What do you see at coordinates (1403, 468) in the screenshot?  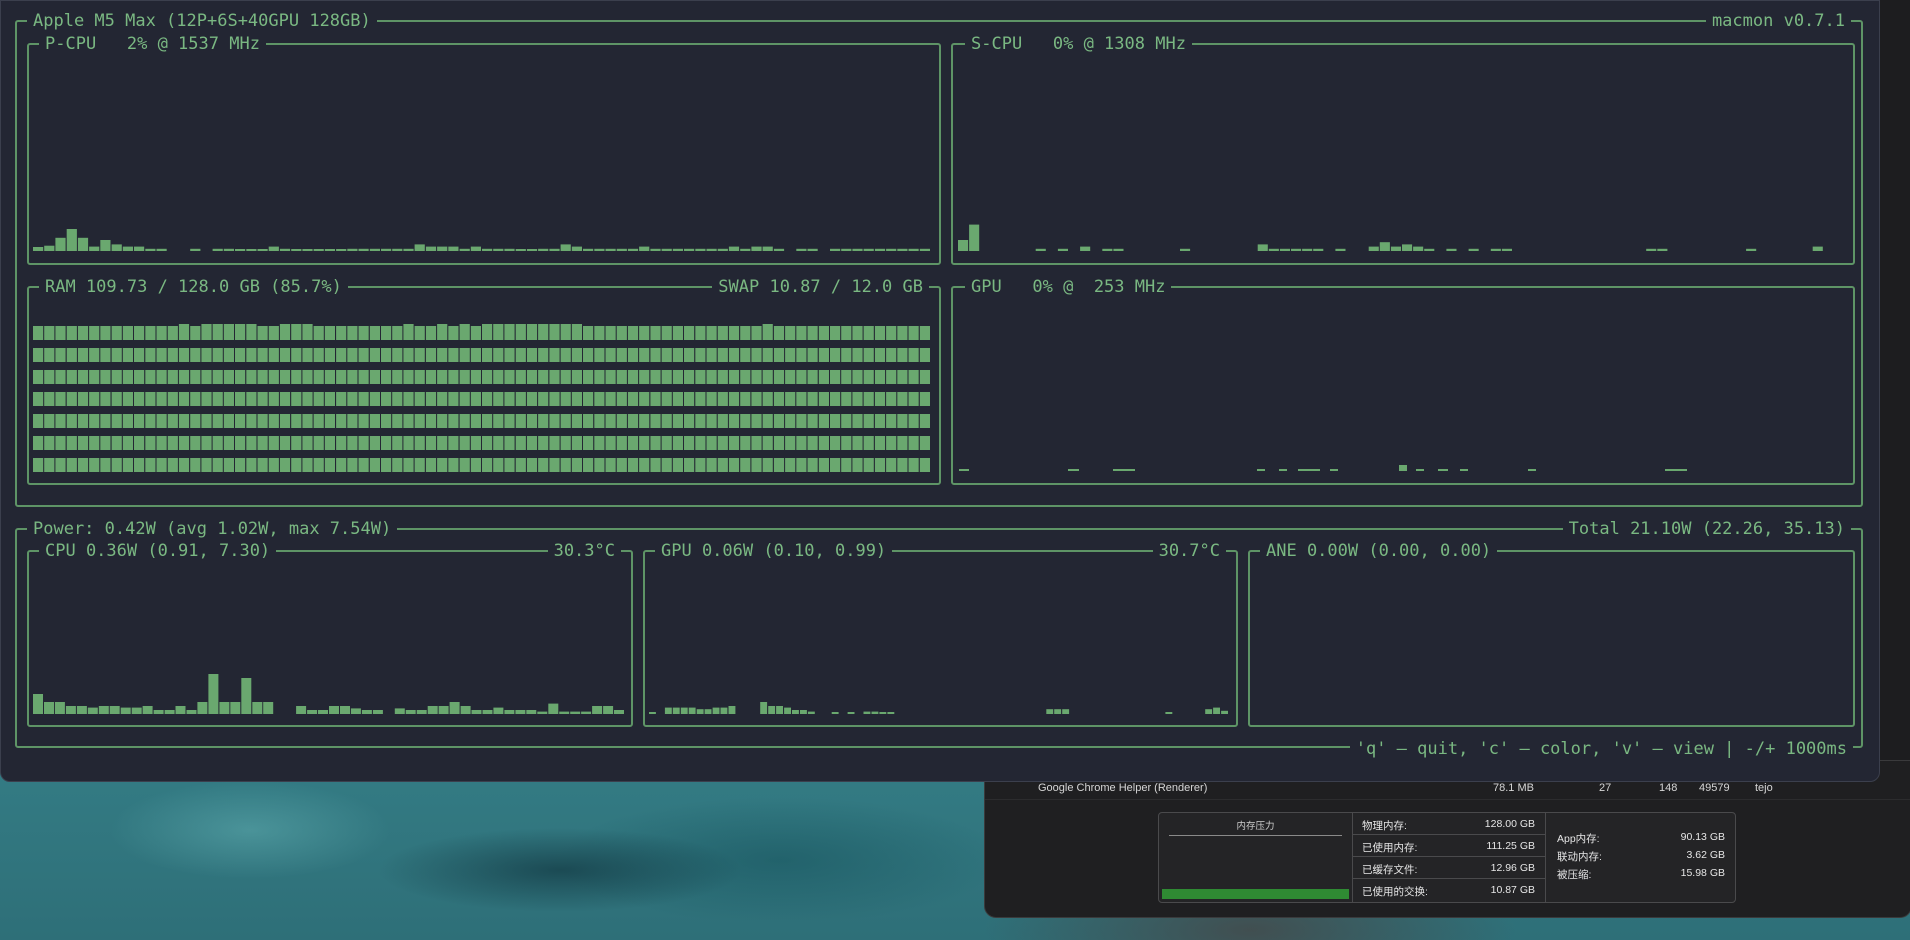 I see `gpu-bar` at bounding box center [1403, 468].